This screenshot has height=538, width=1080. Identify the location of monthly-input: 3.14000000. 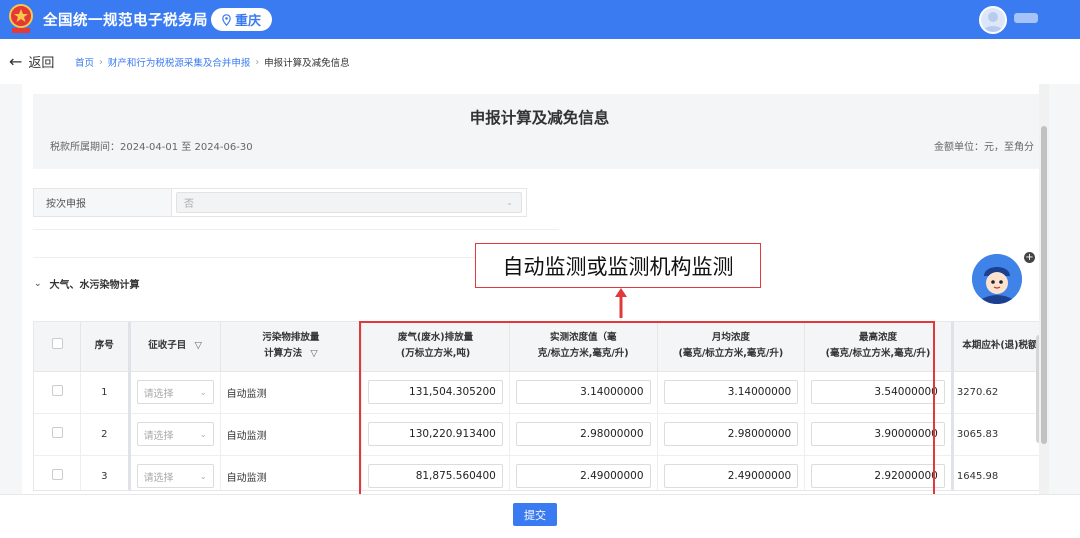
(731, 392).